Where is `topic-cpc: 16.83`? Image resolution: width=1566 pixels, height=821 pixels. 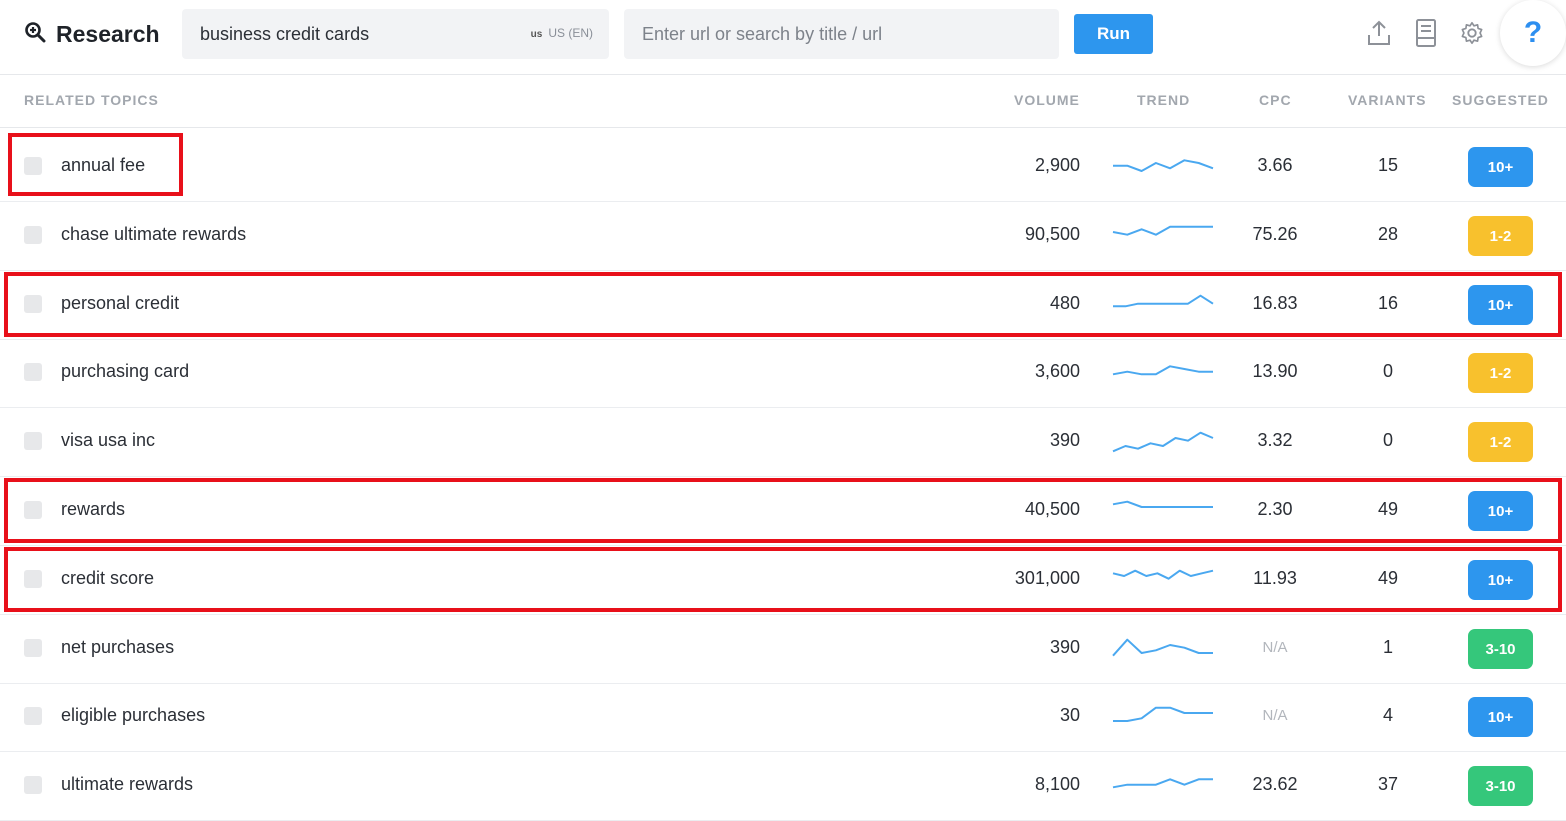 topic-cpc: 16.83 is located at coordinates (1275, 303).